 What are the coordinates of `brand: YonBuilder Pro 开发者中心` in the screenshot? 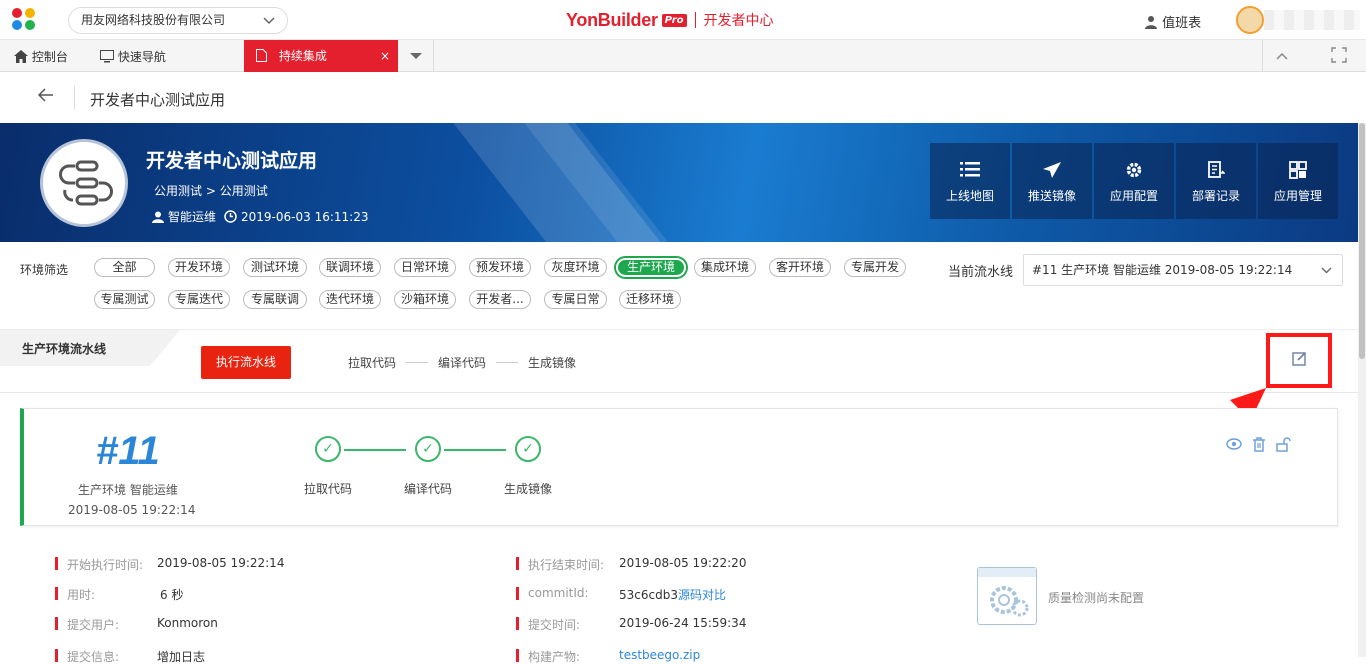 It's located at (670, 20).